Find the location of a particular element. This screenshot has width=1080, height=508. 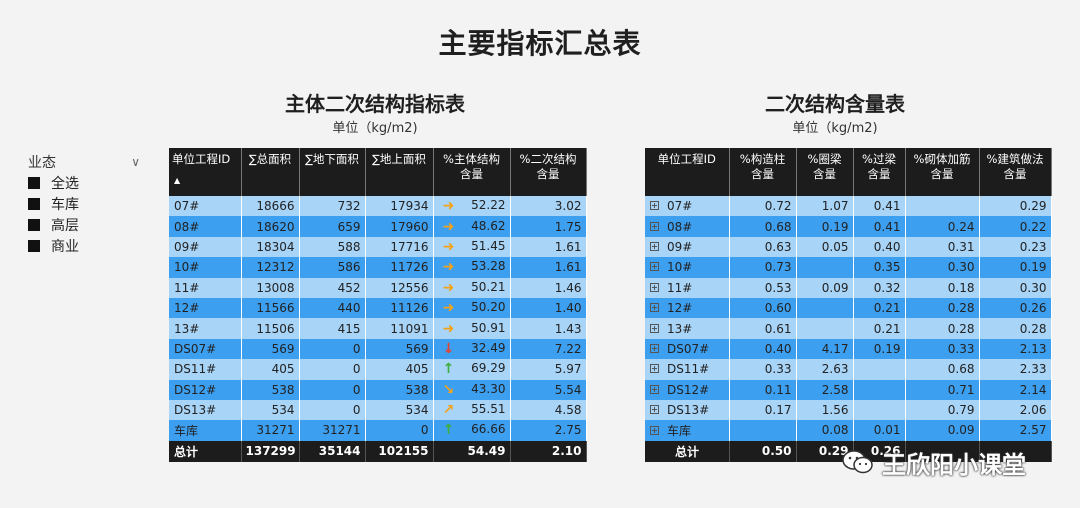

slicer-item-label: 全选 is located at coordinates (65, 183).